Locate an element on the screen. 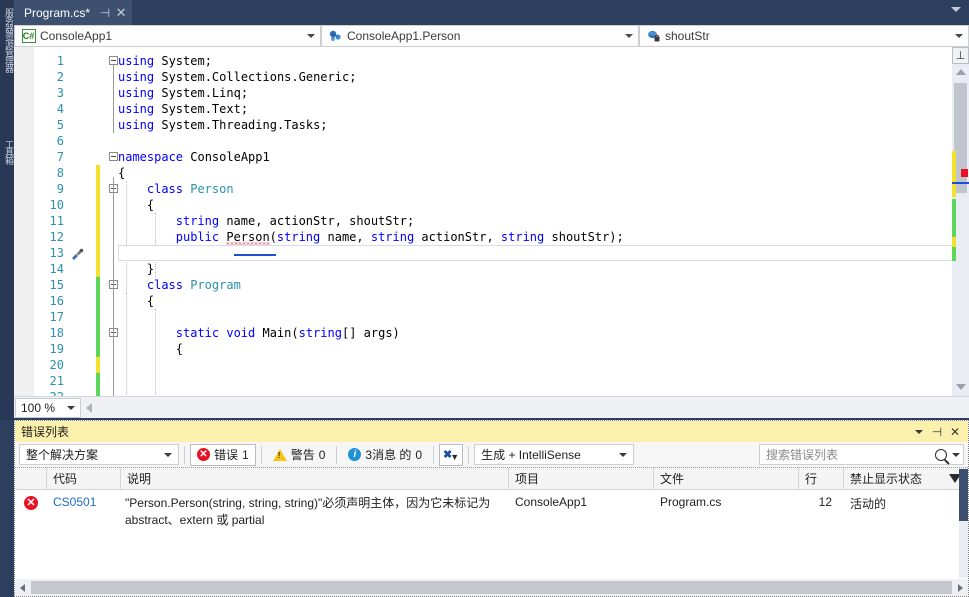  zoom-level-dropdown: 100 % is located at coordinates (48, 407).